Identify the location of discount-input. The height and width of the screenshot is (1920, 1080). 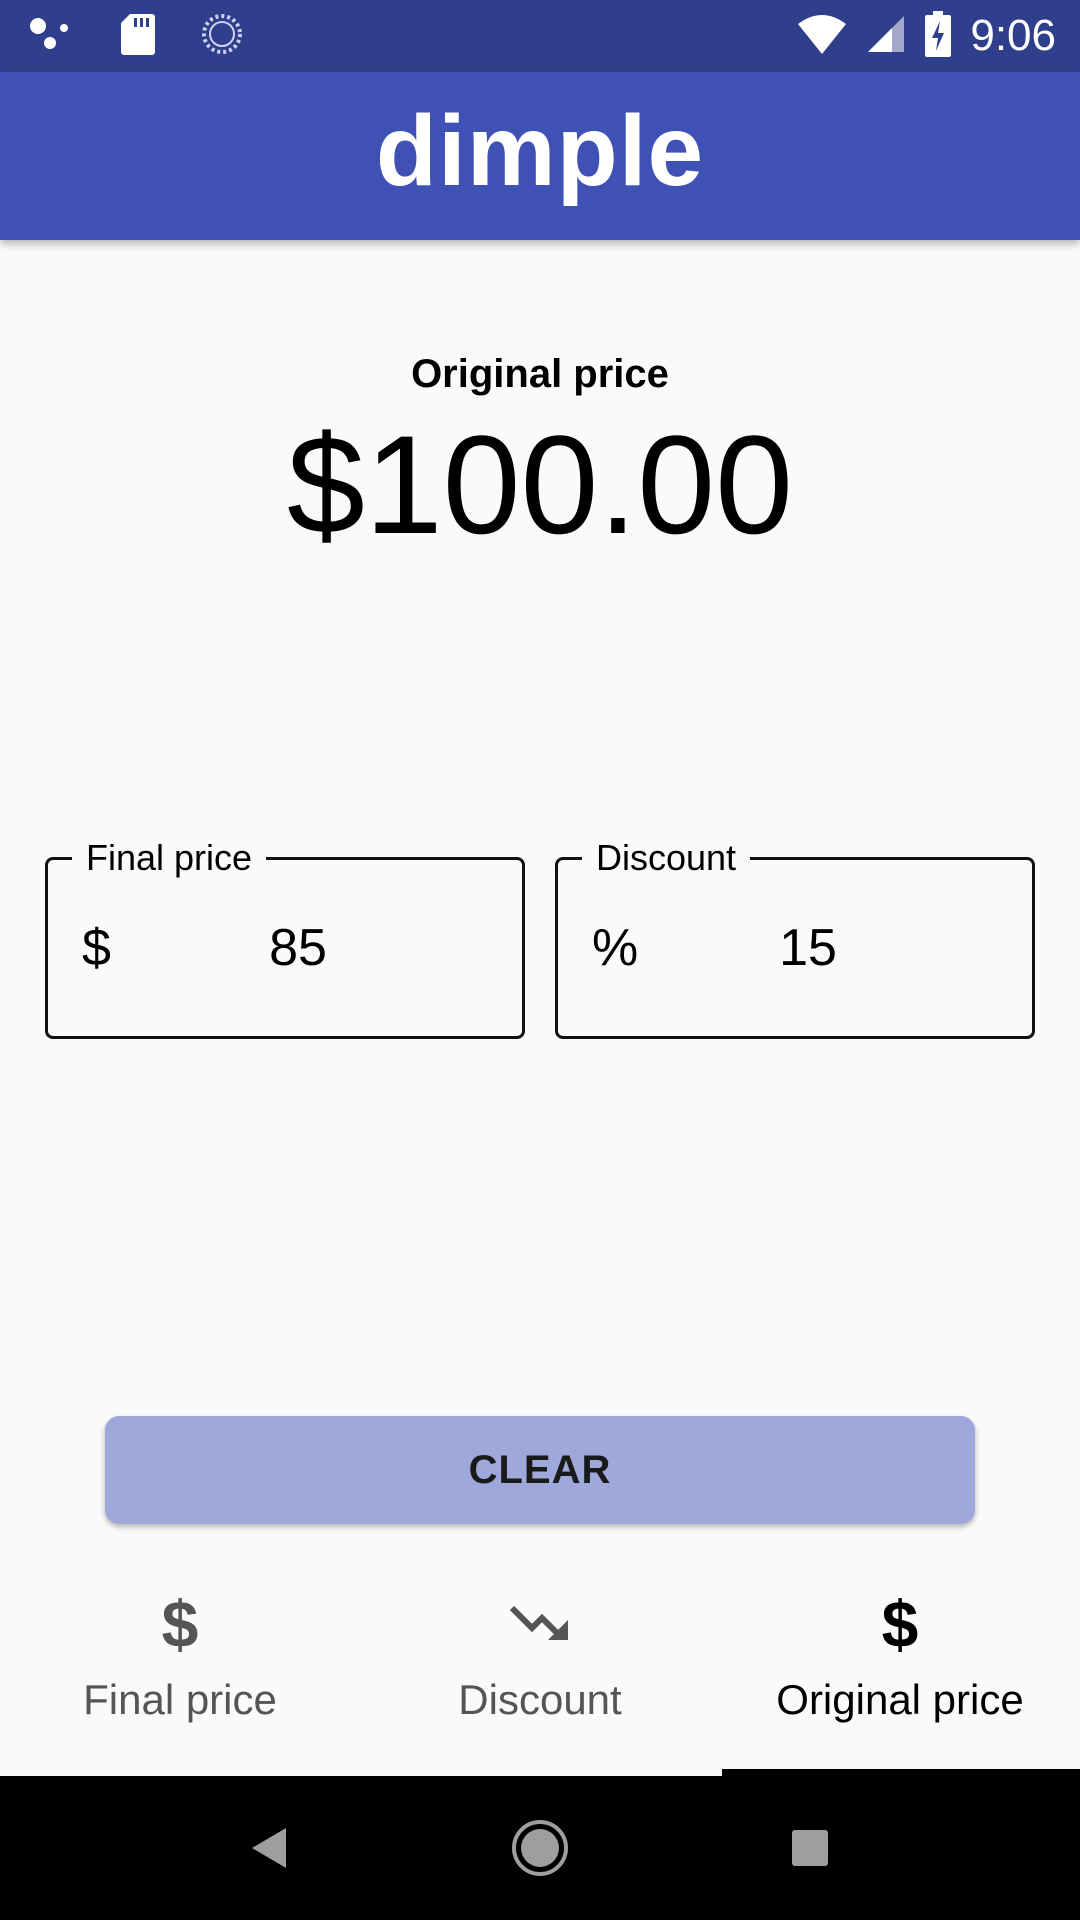
(808, 948).